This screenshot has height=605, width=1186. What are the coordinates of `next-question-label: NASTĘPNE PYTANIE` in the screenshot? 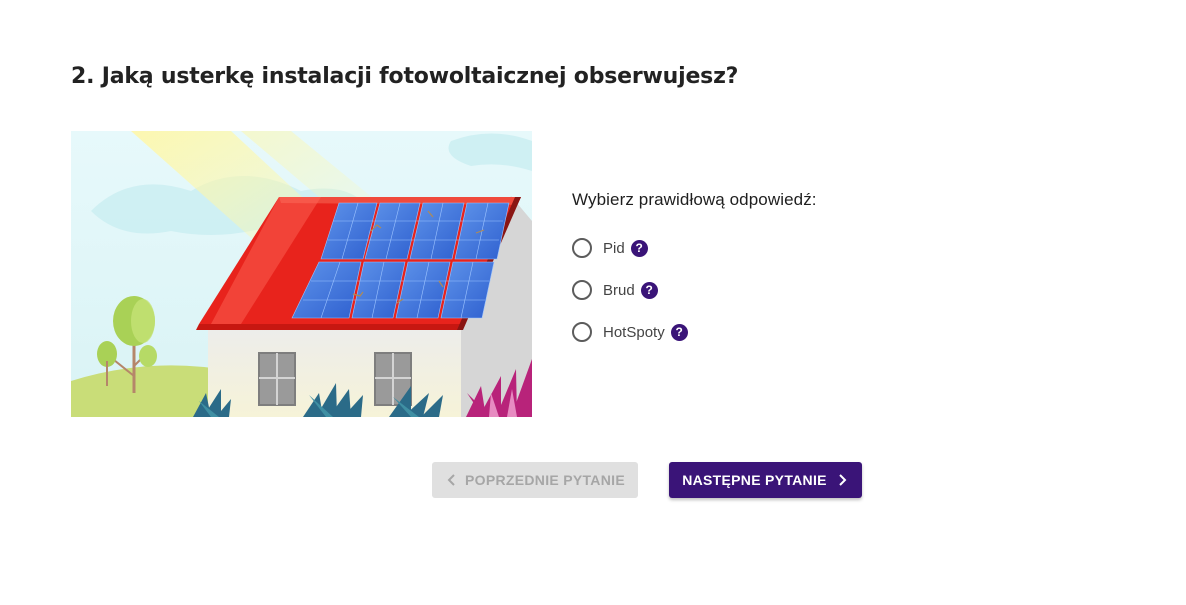 It's located at (754, 480).